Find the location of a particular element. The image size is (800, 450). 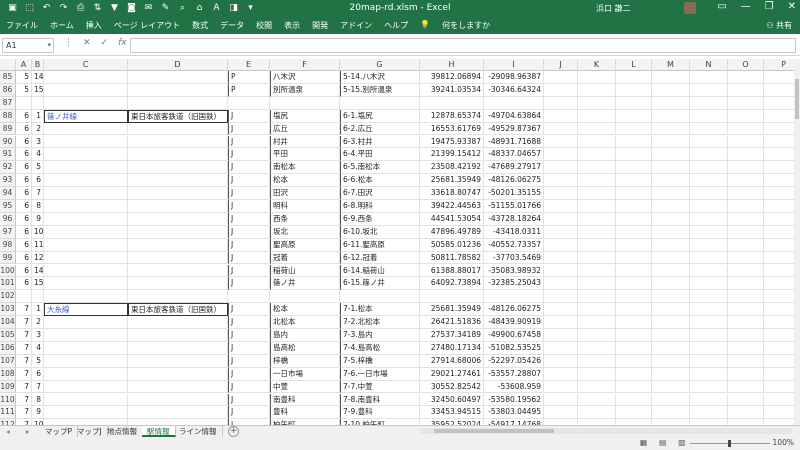

row-header: 89 is located at coordinates (8, 129).